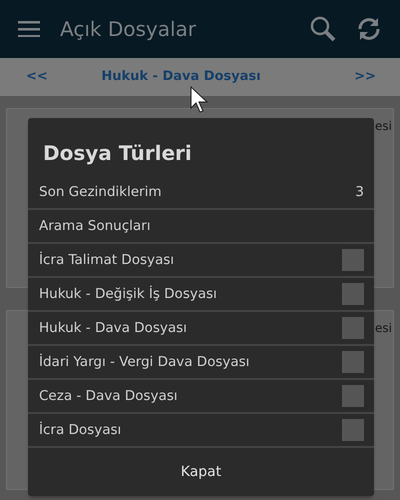  Describe the element at coordinates (29, 29) in the screenshot. I see `menu-icon` at that location.